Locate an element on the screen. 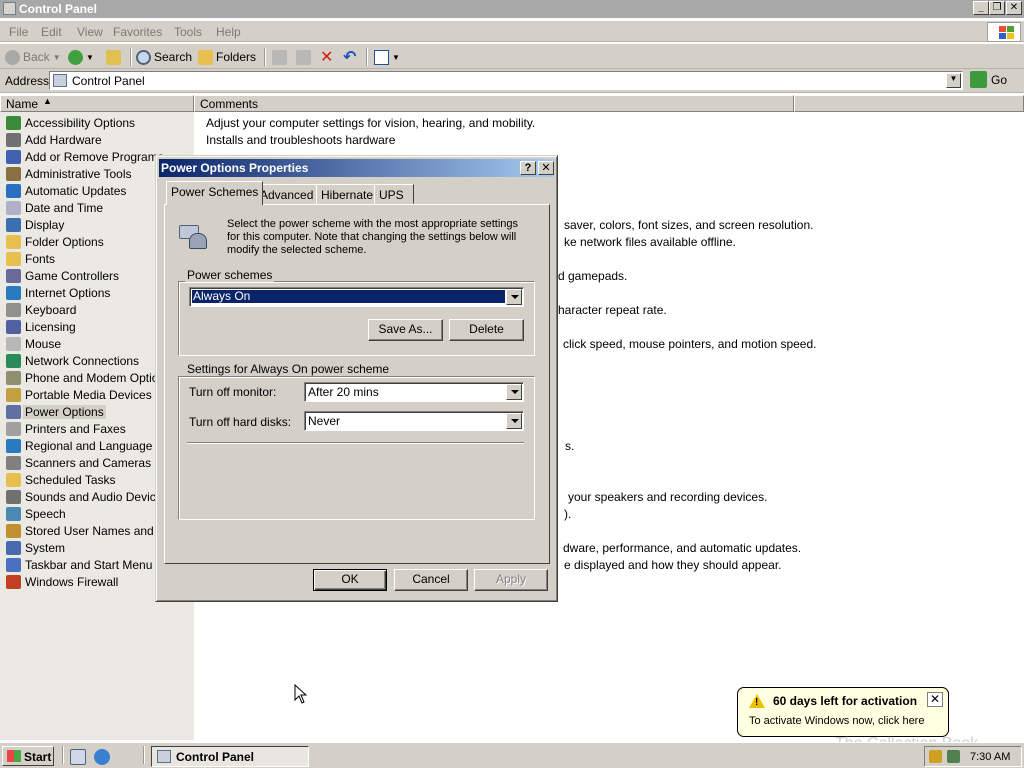  monitor-dropdown-arrow is located at coordinates (514, 392).